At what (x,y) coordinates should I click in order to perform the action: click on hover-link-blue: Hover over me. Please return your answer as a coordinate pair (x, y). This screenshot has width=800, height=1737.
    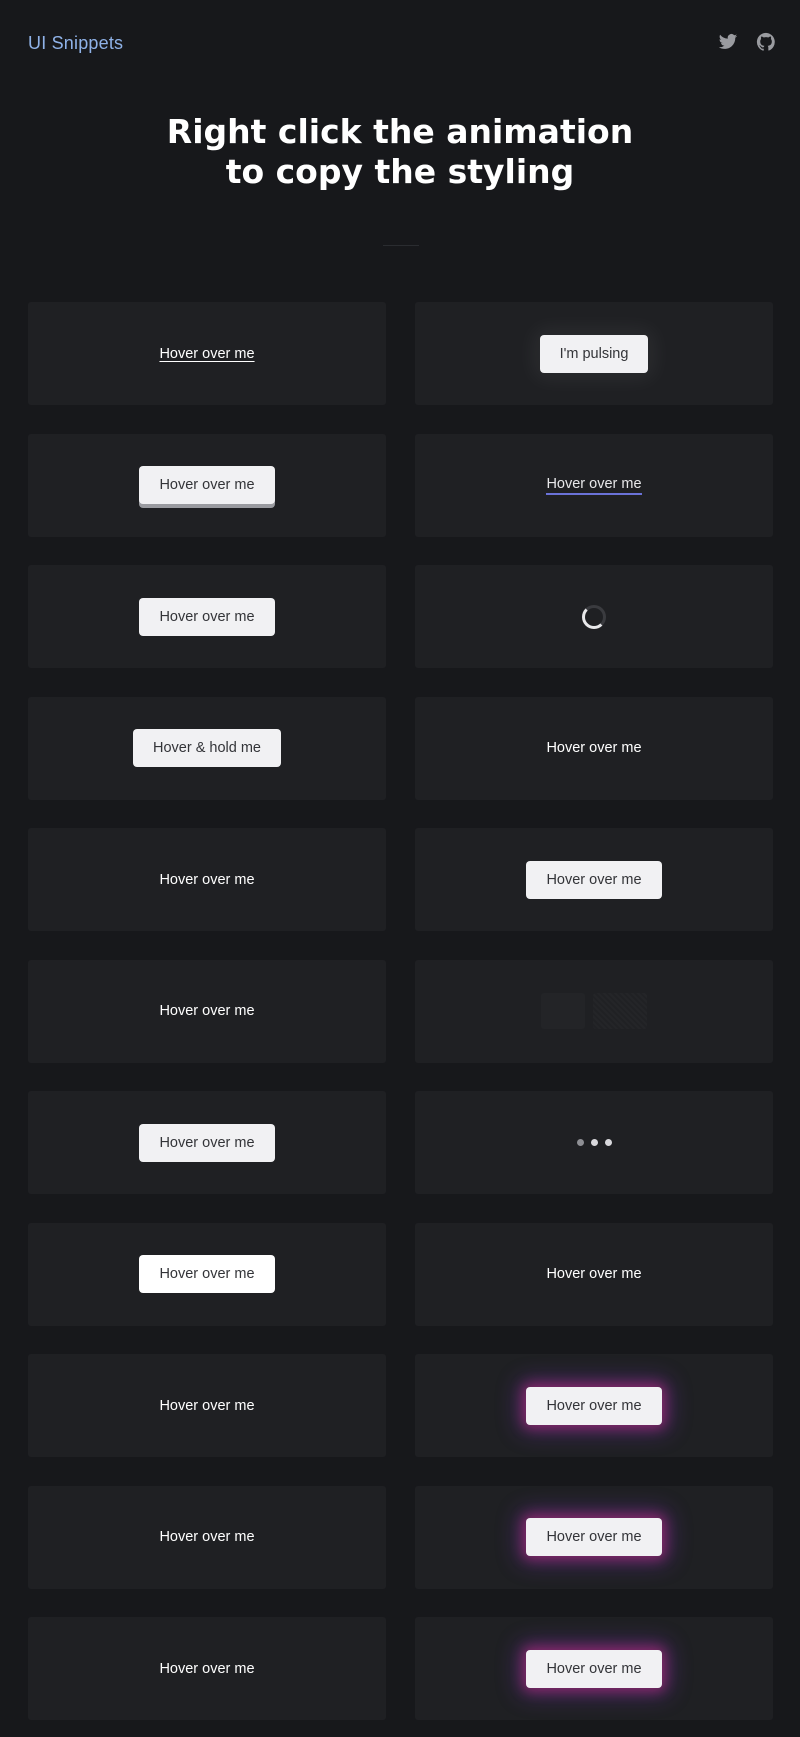
    Looking at the image, I should click on (594, 485).